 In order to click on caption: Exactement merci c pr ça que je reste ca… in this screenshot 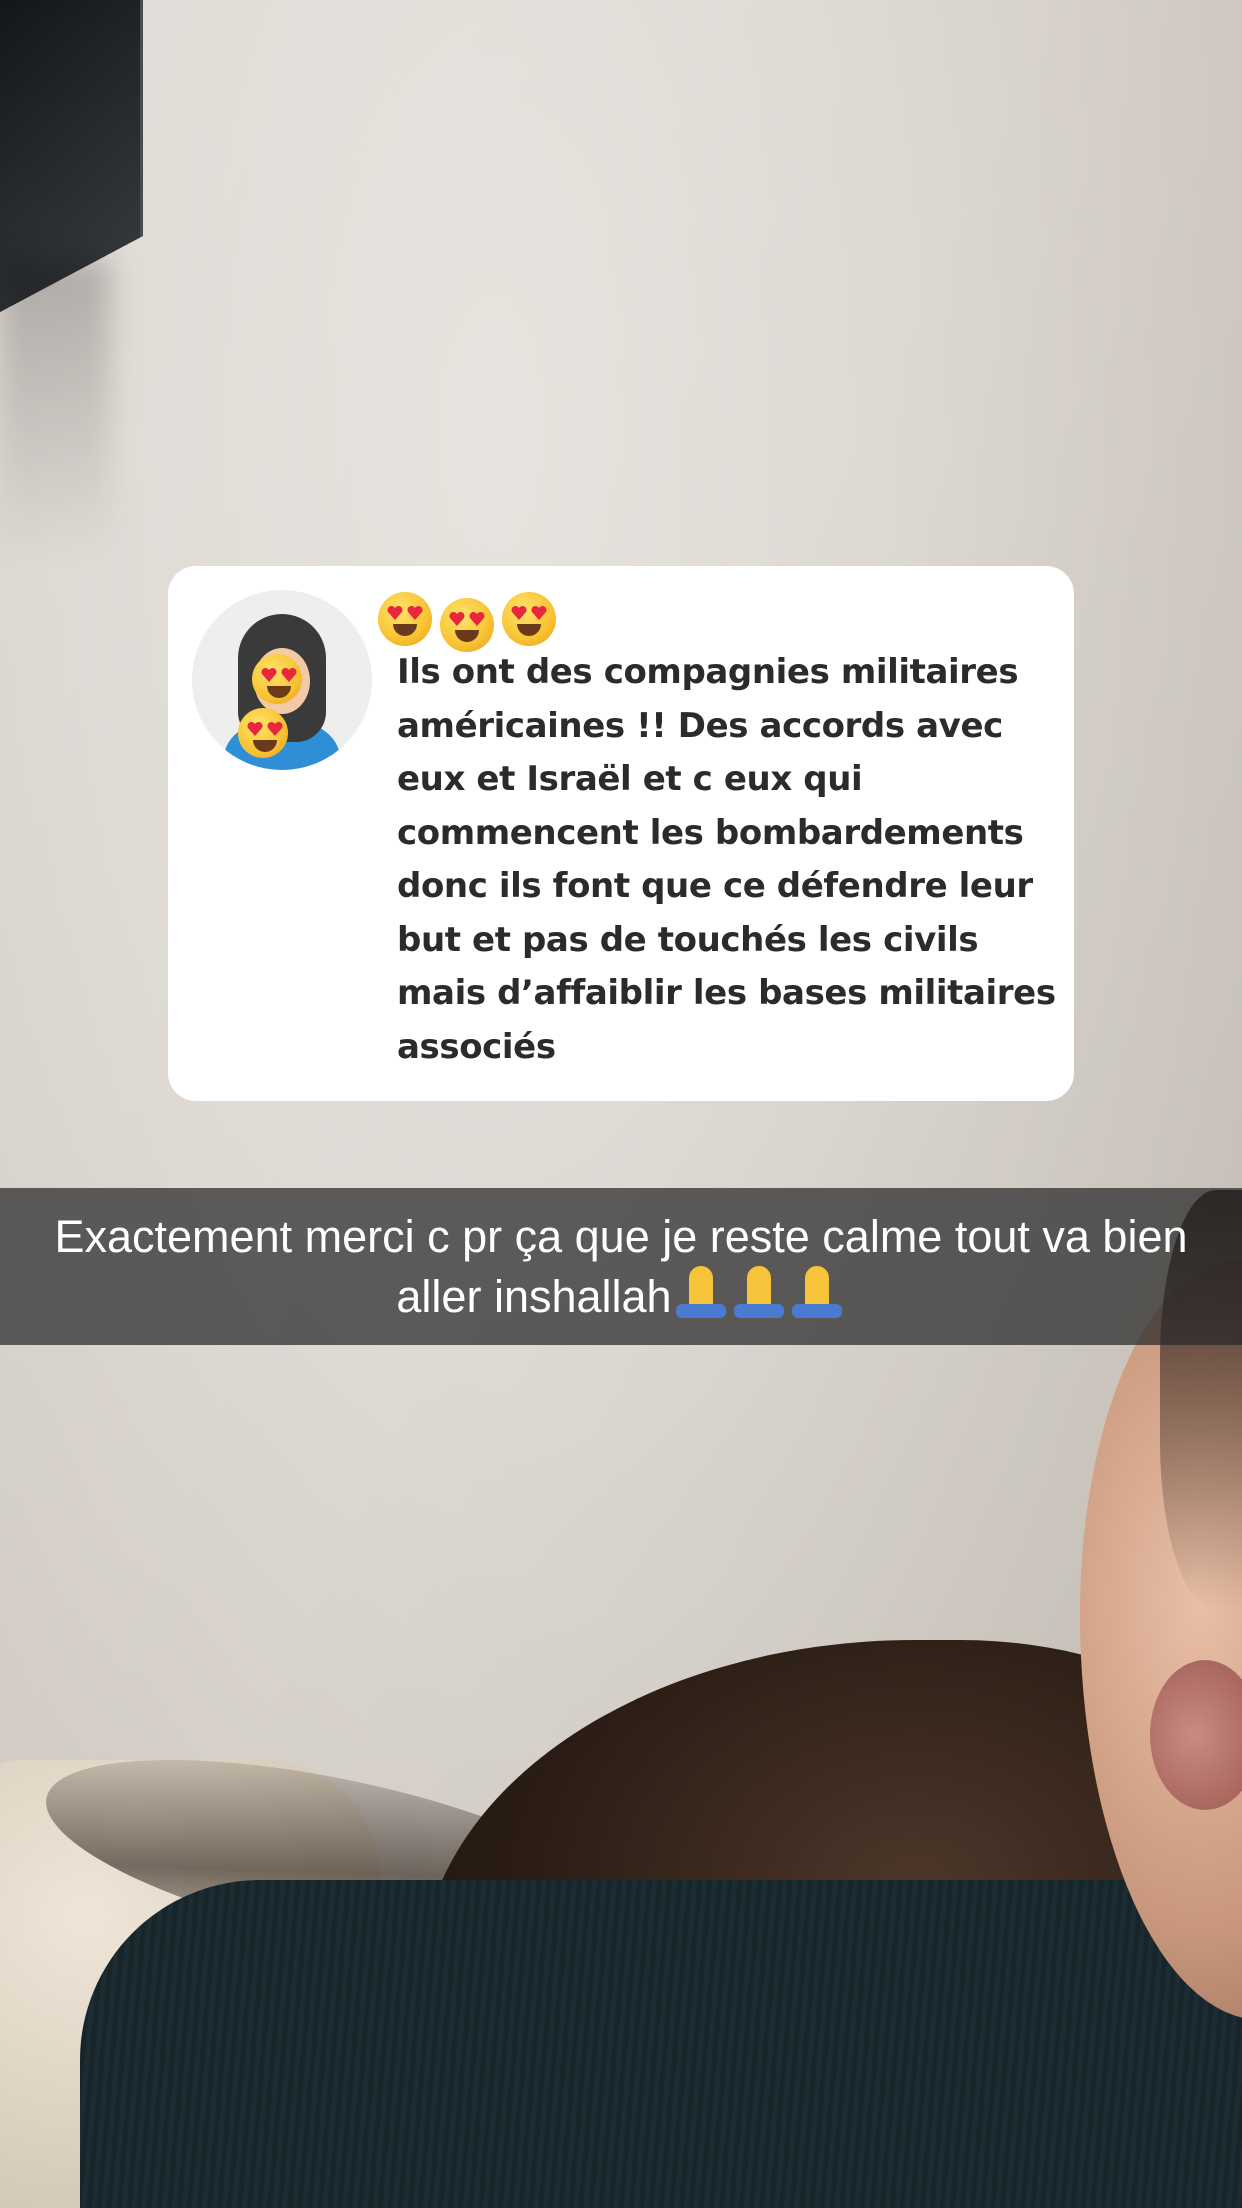, I will do `click(621, 1267)`.